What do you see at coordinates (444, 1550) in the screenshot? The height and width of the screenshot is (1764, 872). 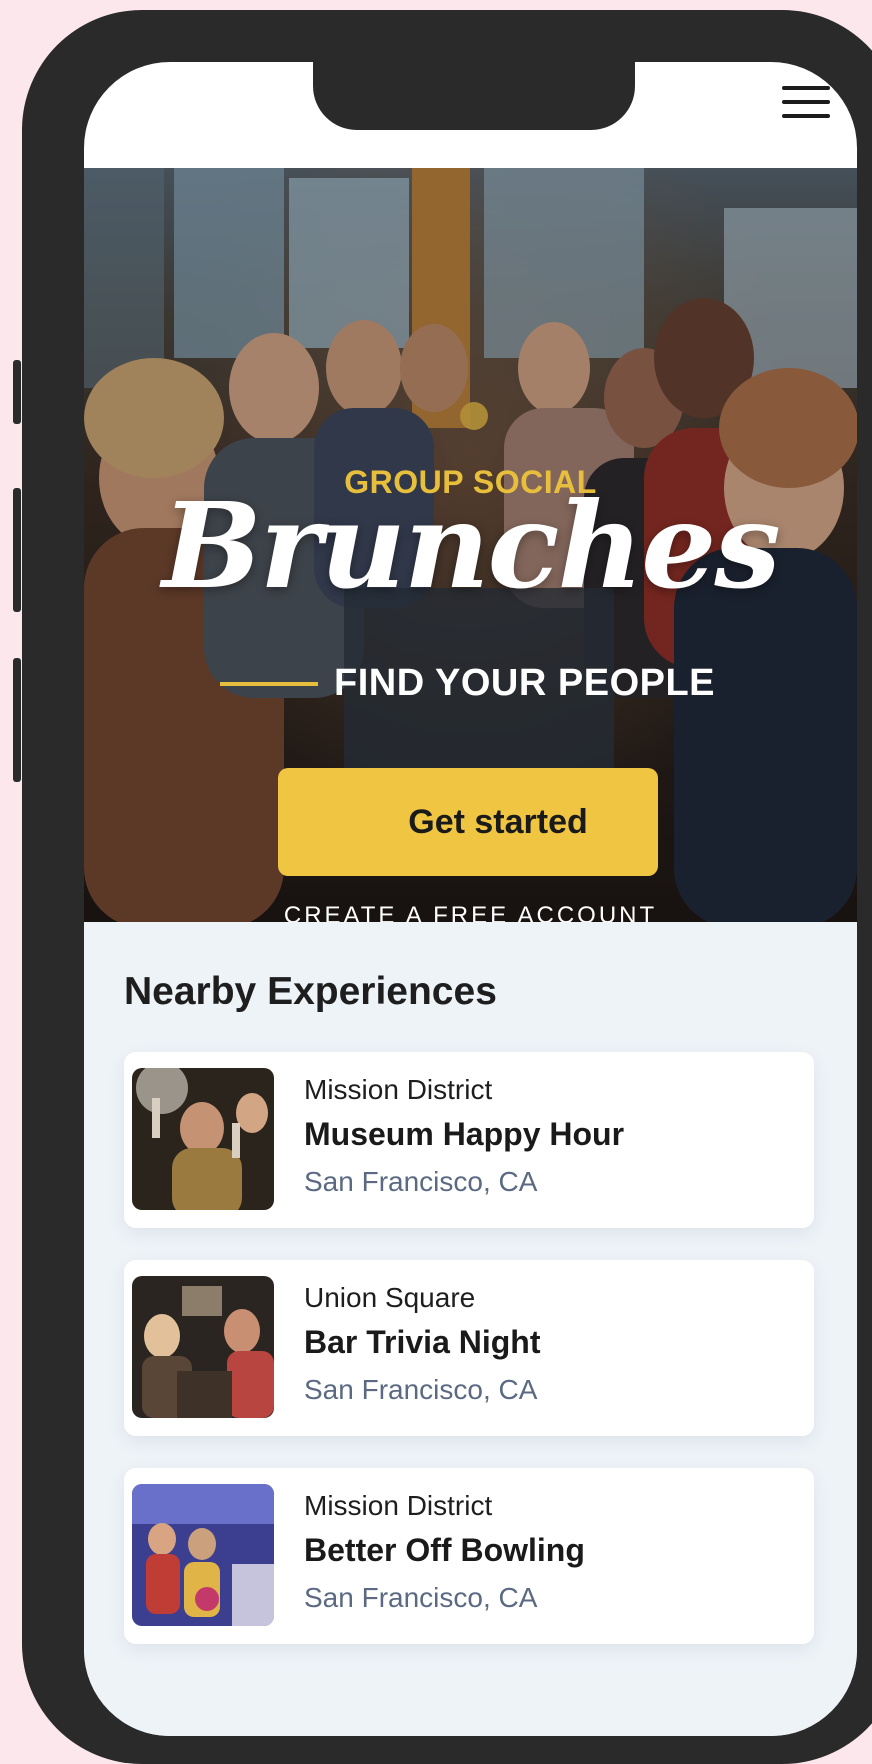 I see `card-title: Better Off Bowling` at bounding box center [444, 1550].